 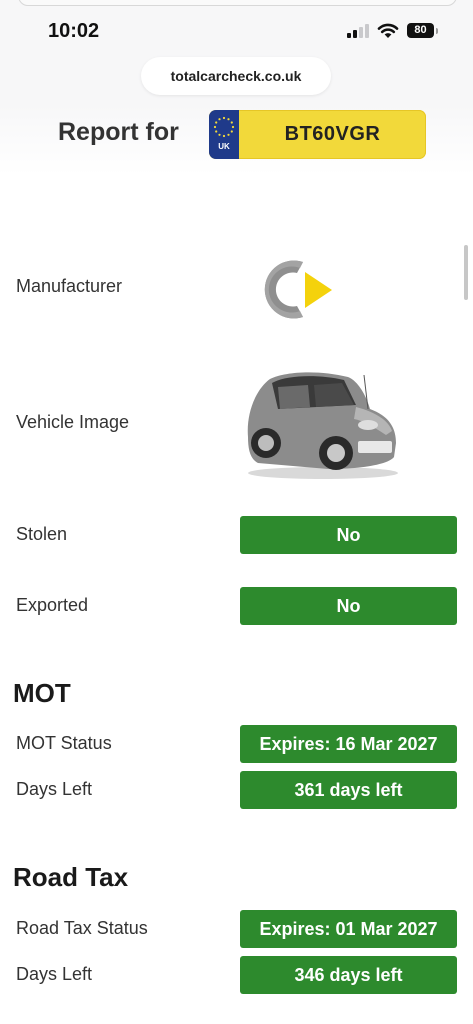 I want to click on road-tax-days-left-label: Days Left, so click(x=54, y=974).